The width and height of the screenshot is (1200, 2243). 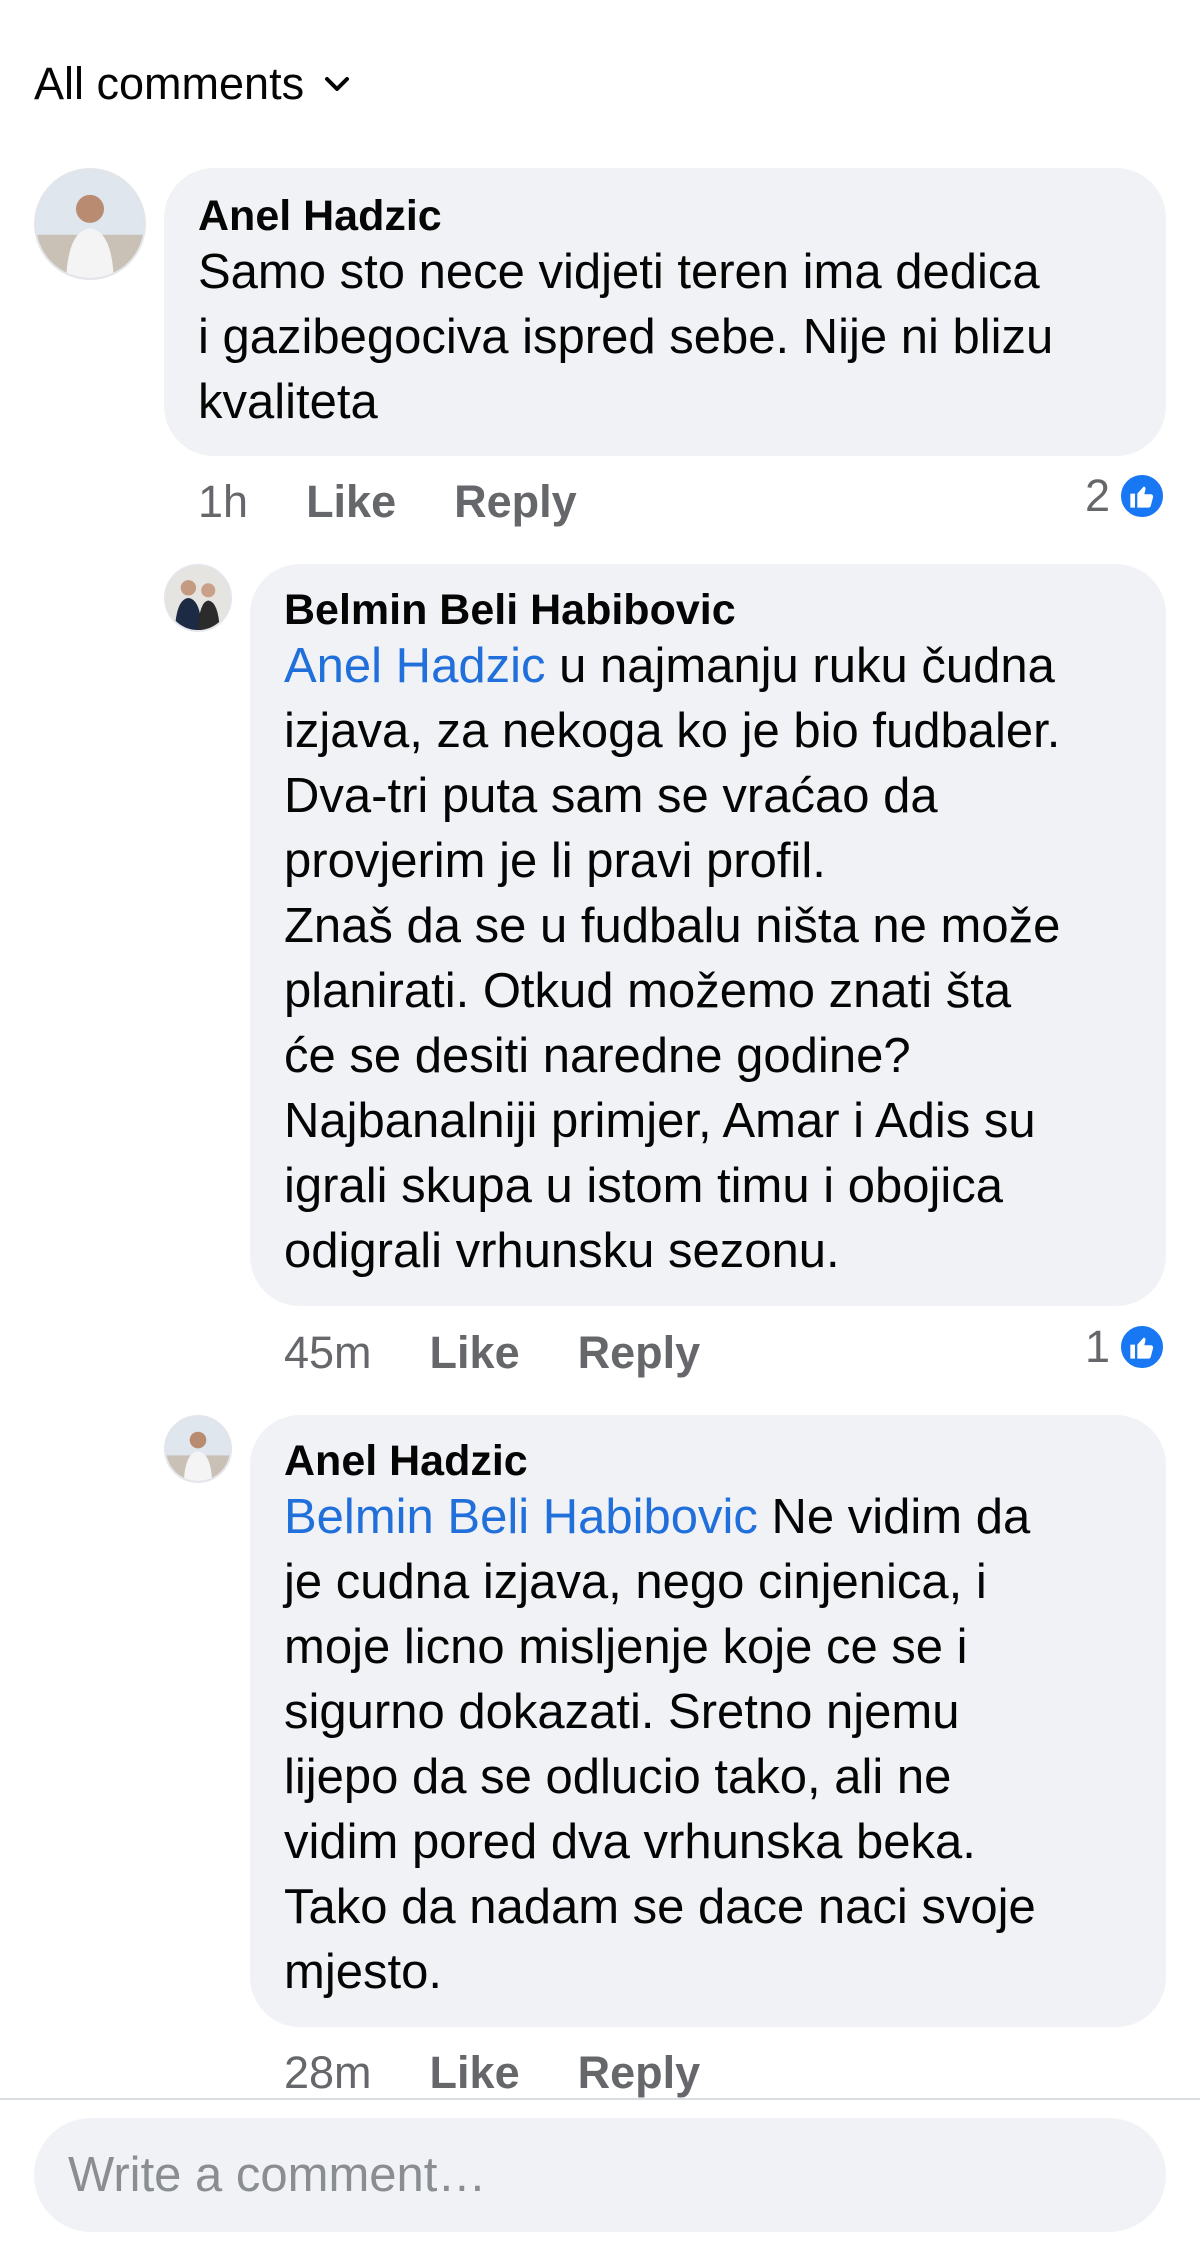 I want to click on comment-timestamp: 28m, so click(x=328, y=2073).